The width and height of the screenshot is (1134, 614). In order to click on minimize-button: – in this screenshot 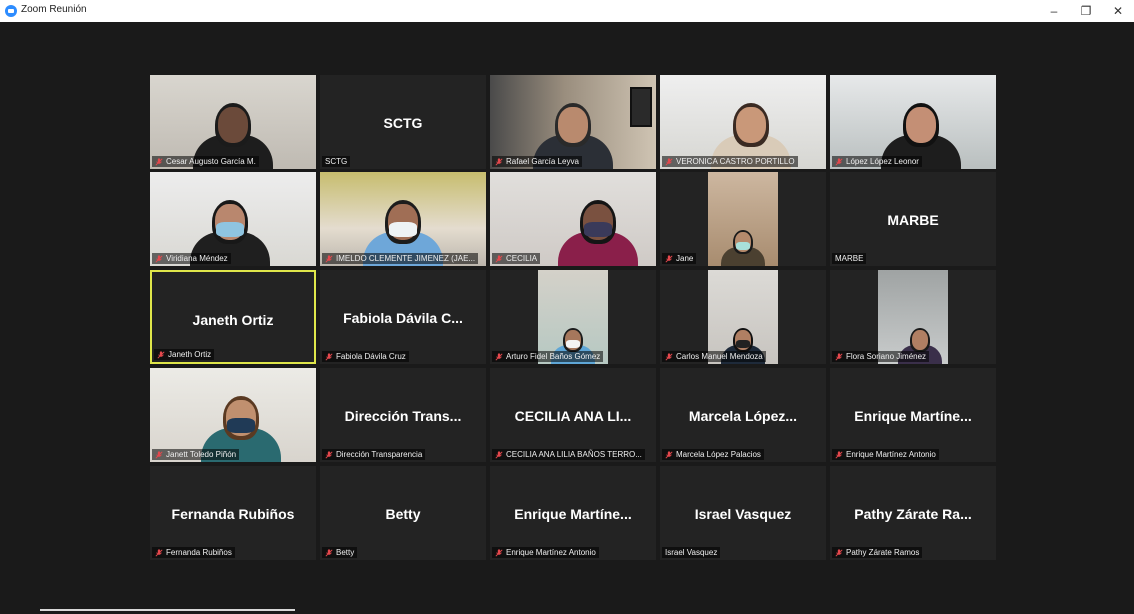, I will do `click(1054, 11)`.